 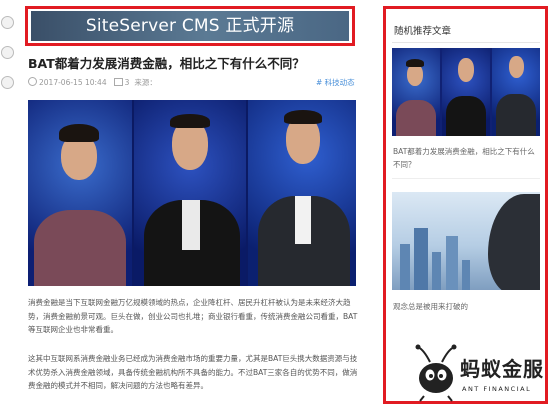 I want to click on ant-icon, so click(x=436, y=373).